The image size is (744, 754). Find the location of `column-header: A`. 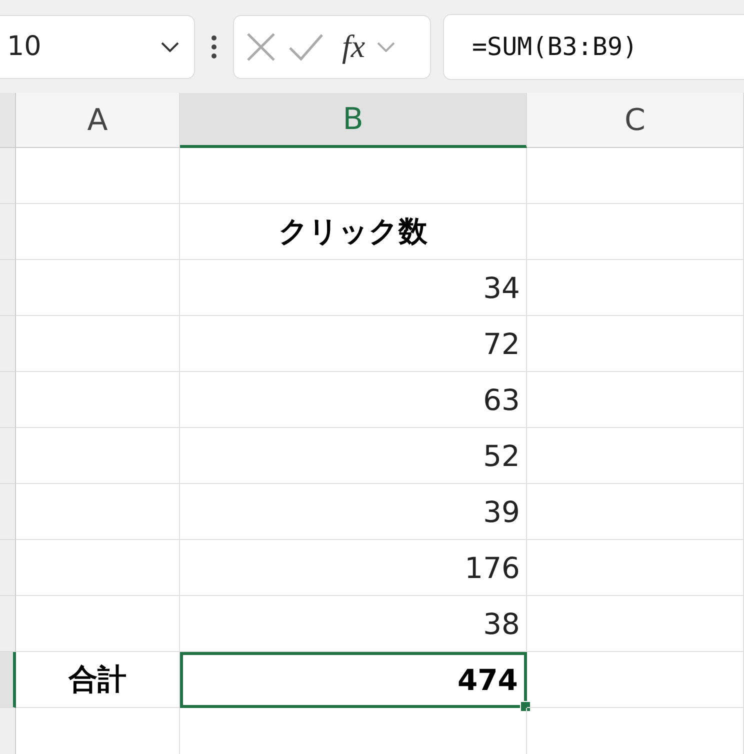

column-header: A is located at coordinates (98, 120).